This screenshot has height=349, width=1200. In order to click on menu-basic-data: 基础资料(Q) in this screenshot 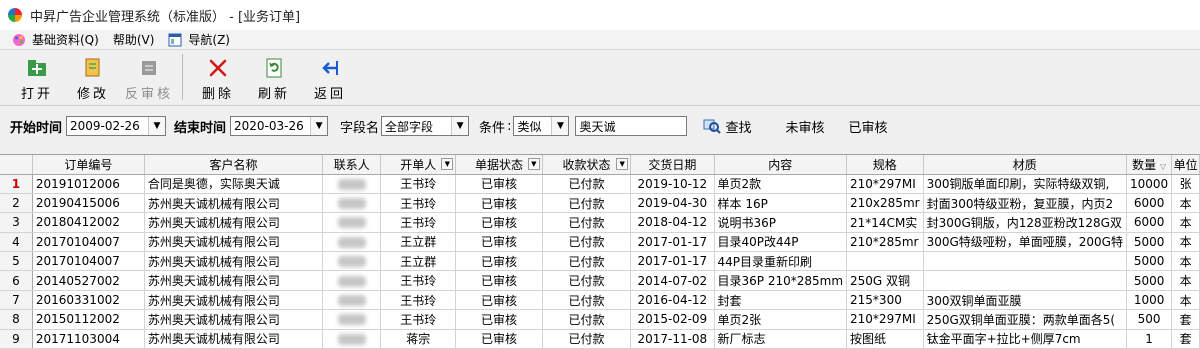, I will do `click(55, 39)`.